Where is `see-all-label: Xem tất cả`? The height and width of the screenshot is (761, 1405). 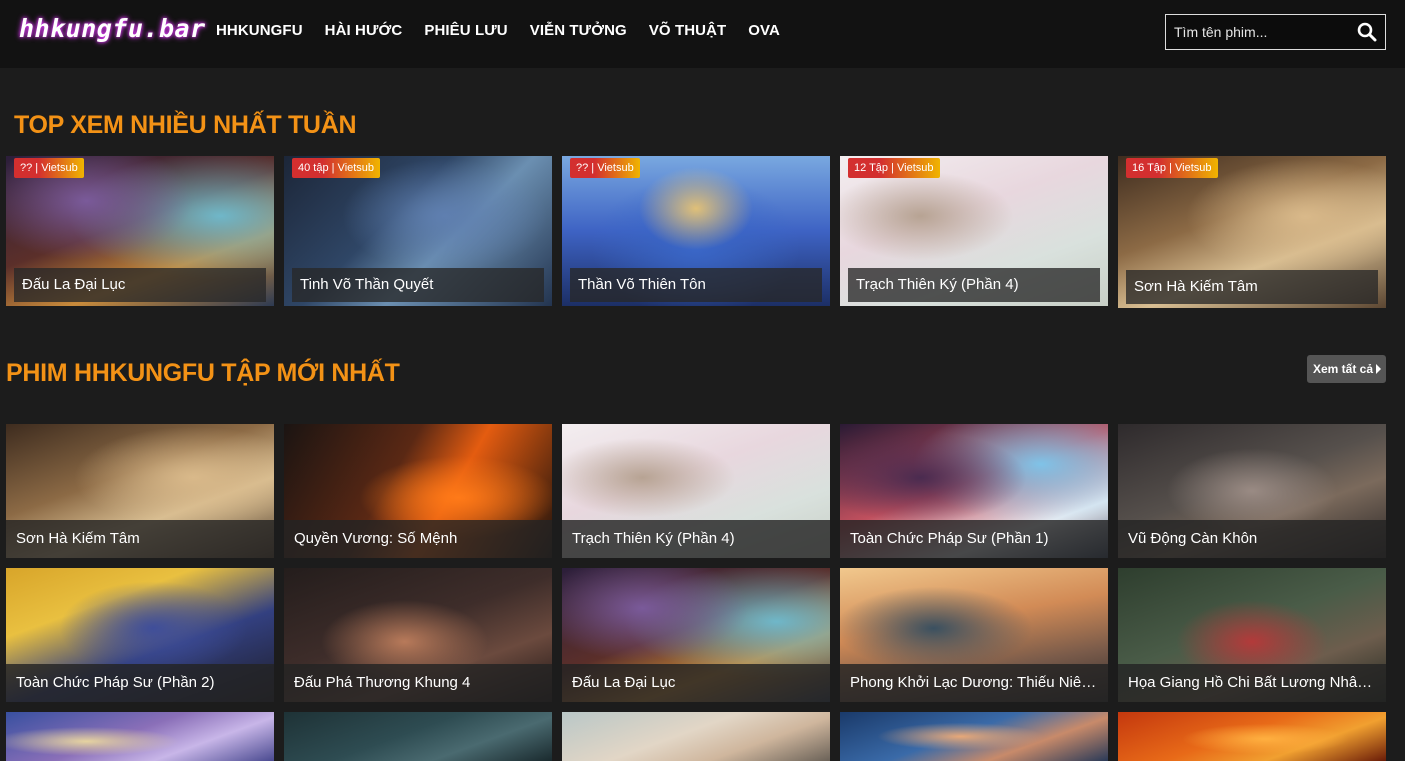
see-all-label: Xem tất cả is located at coordinates (1343, 369).